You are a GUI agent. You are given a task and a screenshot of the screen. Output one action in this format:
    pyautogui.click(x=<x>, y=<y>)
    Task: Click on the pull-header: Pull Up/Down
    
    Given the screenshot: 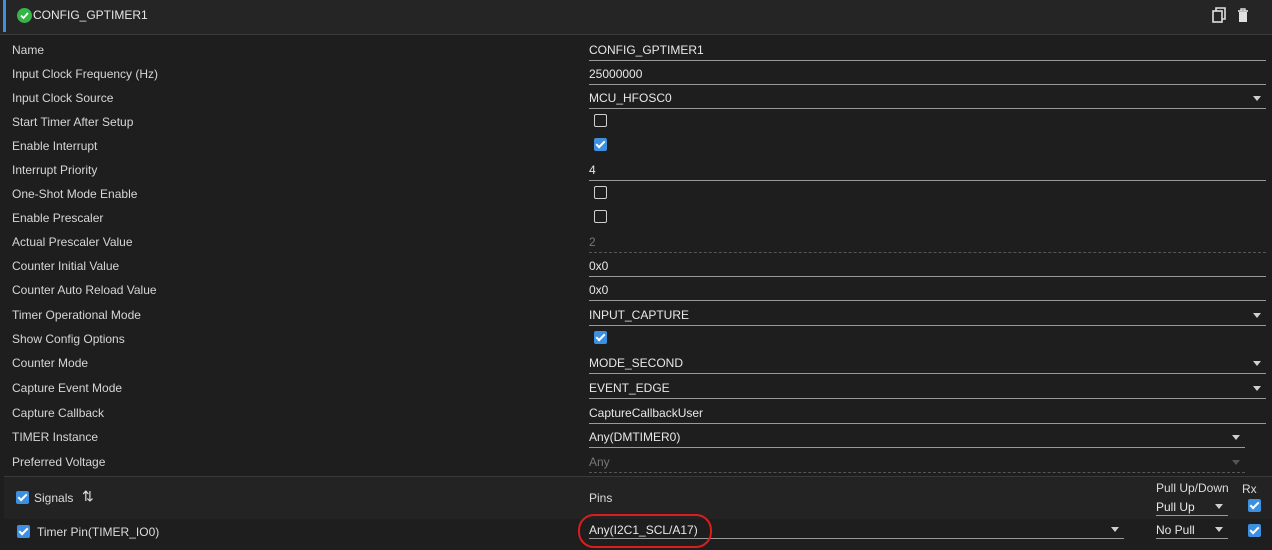 What is the action you would take?
    pyautogui.click(x=1192, y=488)
    